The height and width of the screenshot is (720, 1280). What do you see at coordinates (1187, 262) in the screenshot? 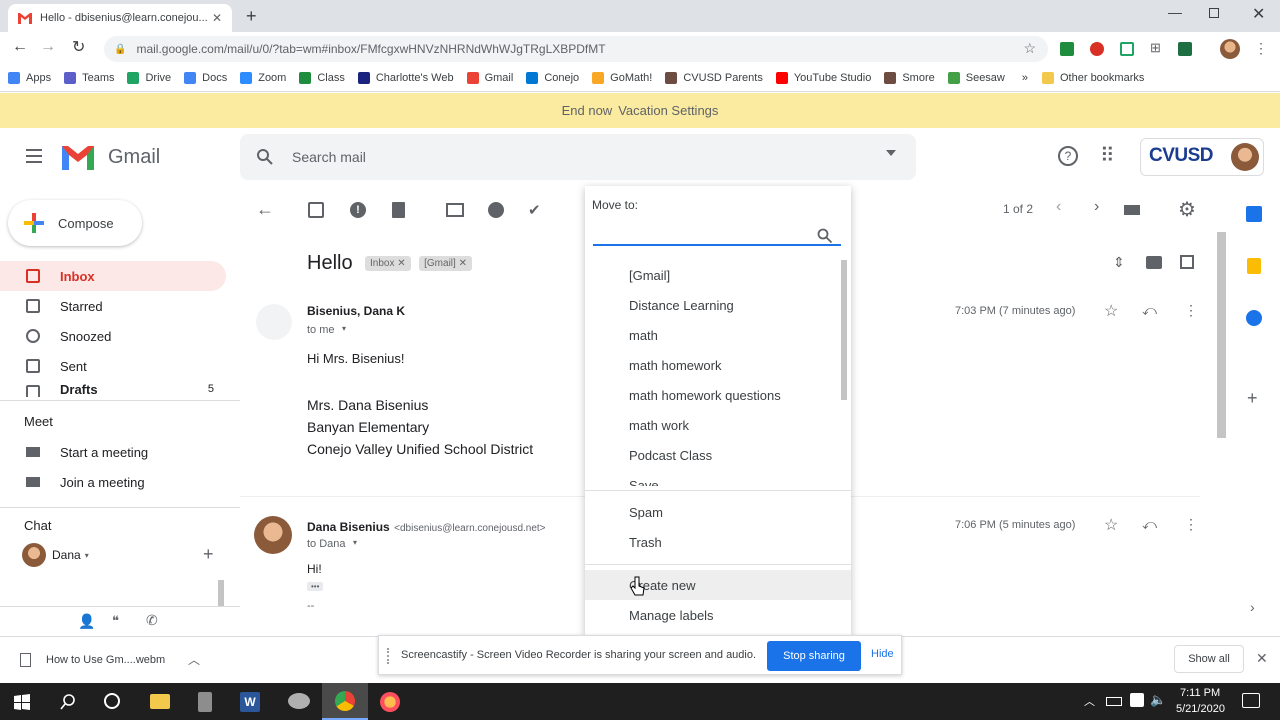
I see `new-window-icon` at bounding box center [1187, 262].